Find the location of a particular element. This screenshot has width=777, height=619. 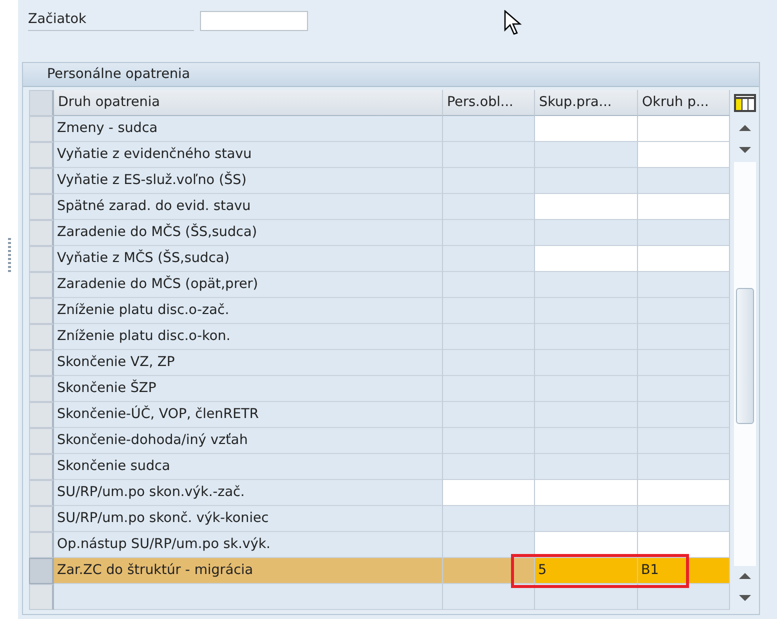

table-cell: Spätné zarad. do evid. stavu is located at coordinates (248, 207).